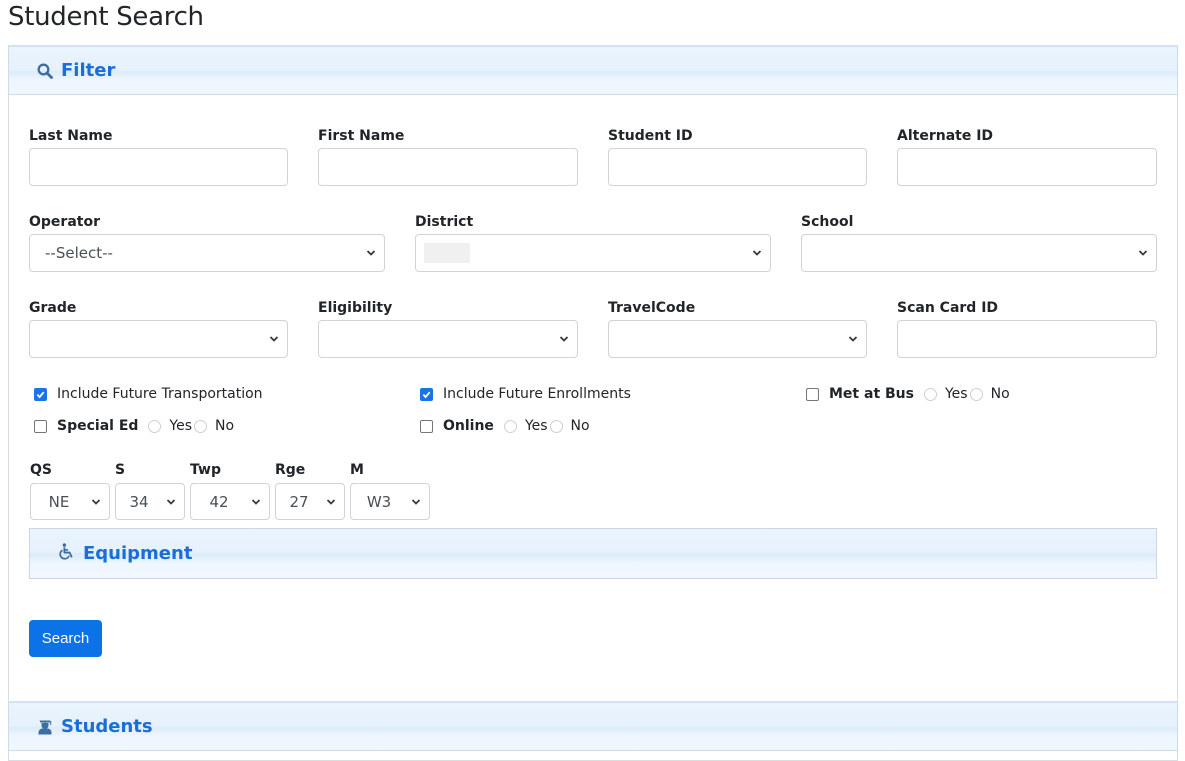 The image size is (1185, 761). Describe the element at coordinates (510, 426) in the screenshot. I see `online-yes-radio` at that location.